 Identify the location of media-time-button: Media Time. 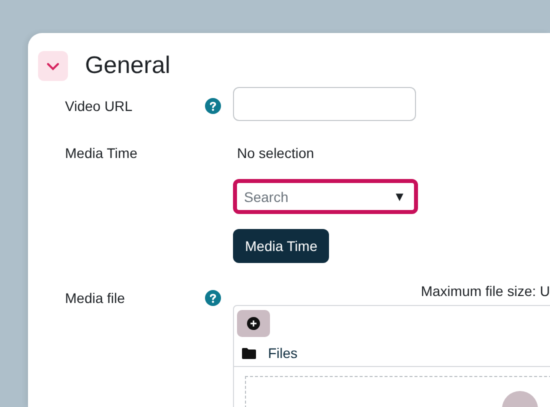
(281, 246).